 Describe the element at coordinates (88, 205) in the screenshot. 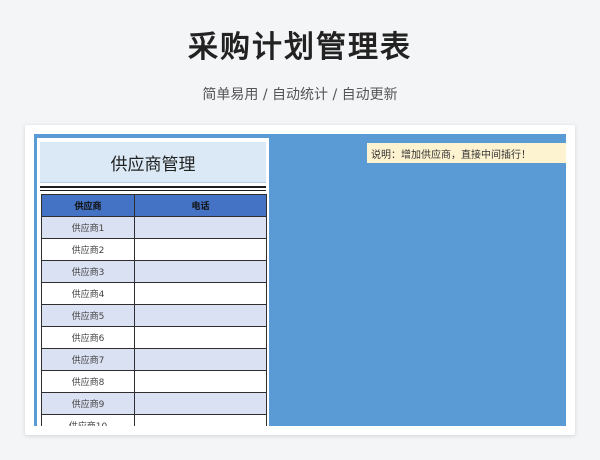

I see `column-header-supplier: 供应商` at that location.